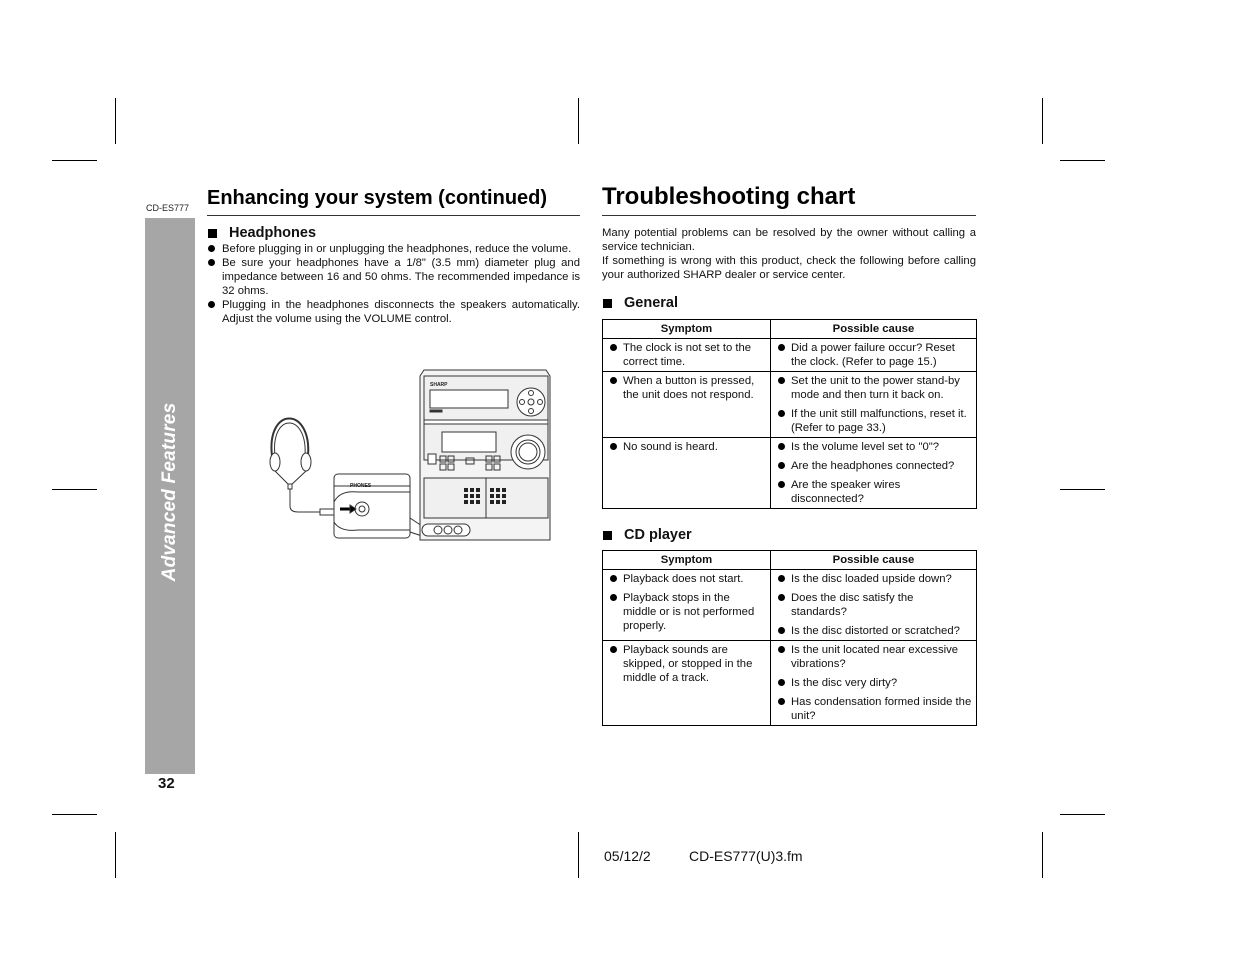  What do you see at coordinates (670, 447) in the screenshot?
I see `item-text: No sound is heard.` at bounding box center [670, 447].